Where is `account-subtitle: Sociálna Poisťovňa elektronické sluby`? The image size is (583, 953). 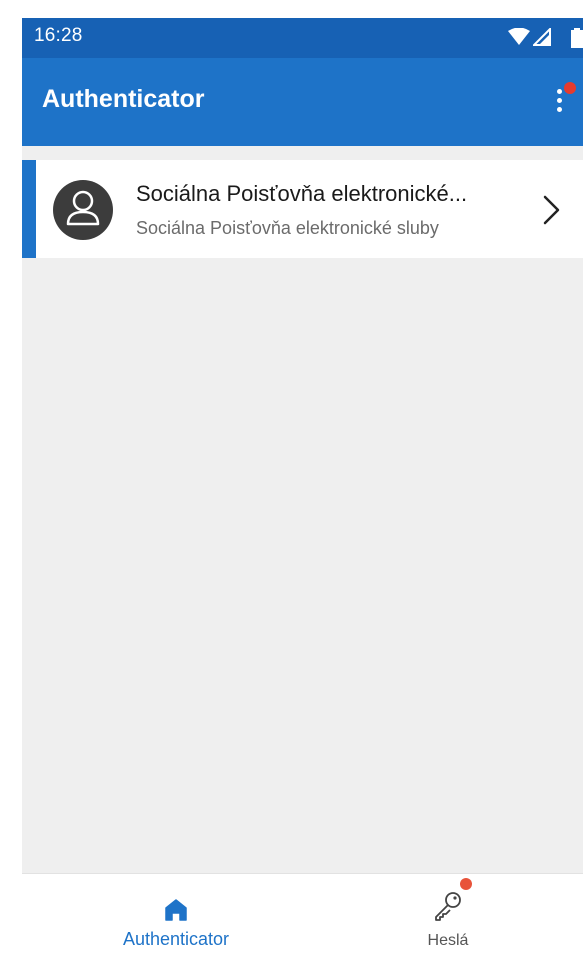 account-subtitle: Sociálna Poisťovňa elektronické sluby is located at coordinates (287, 228).